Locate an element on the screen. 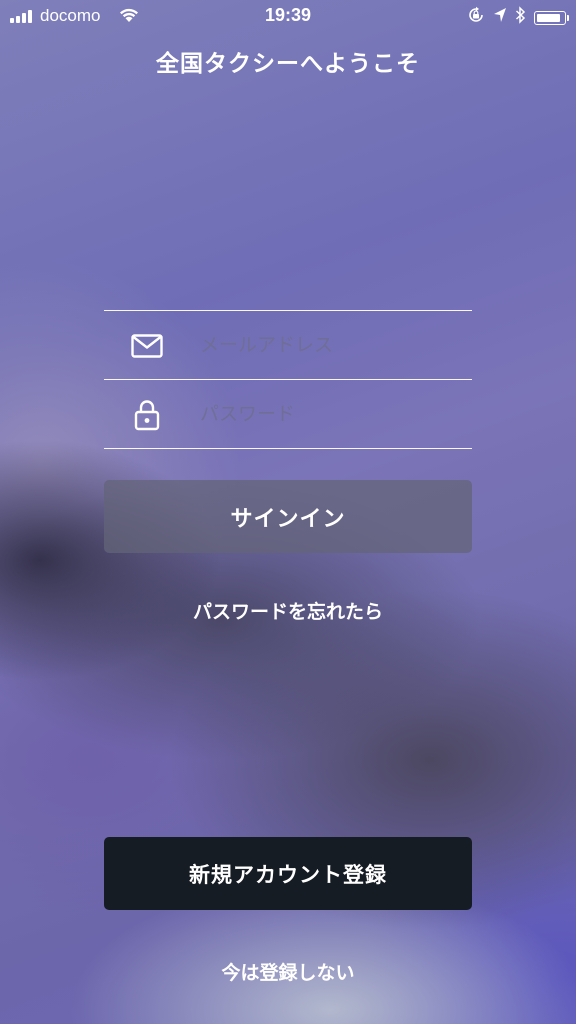 The height and width of the screenshot is (1024, 576). password-input is located at coordinates (325, 414).